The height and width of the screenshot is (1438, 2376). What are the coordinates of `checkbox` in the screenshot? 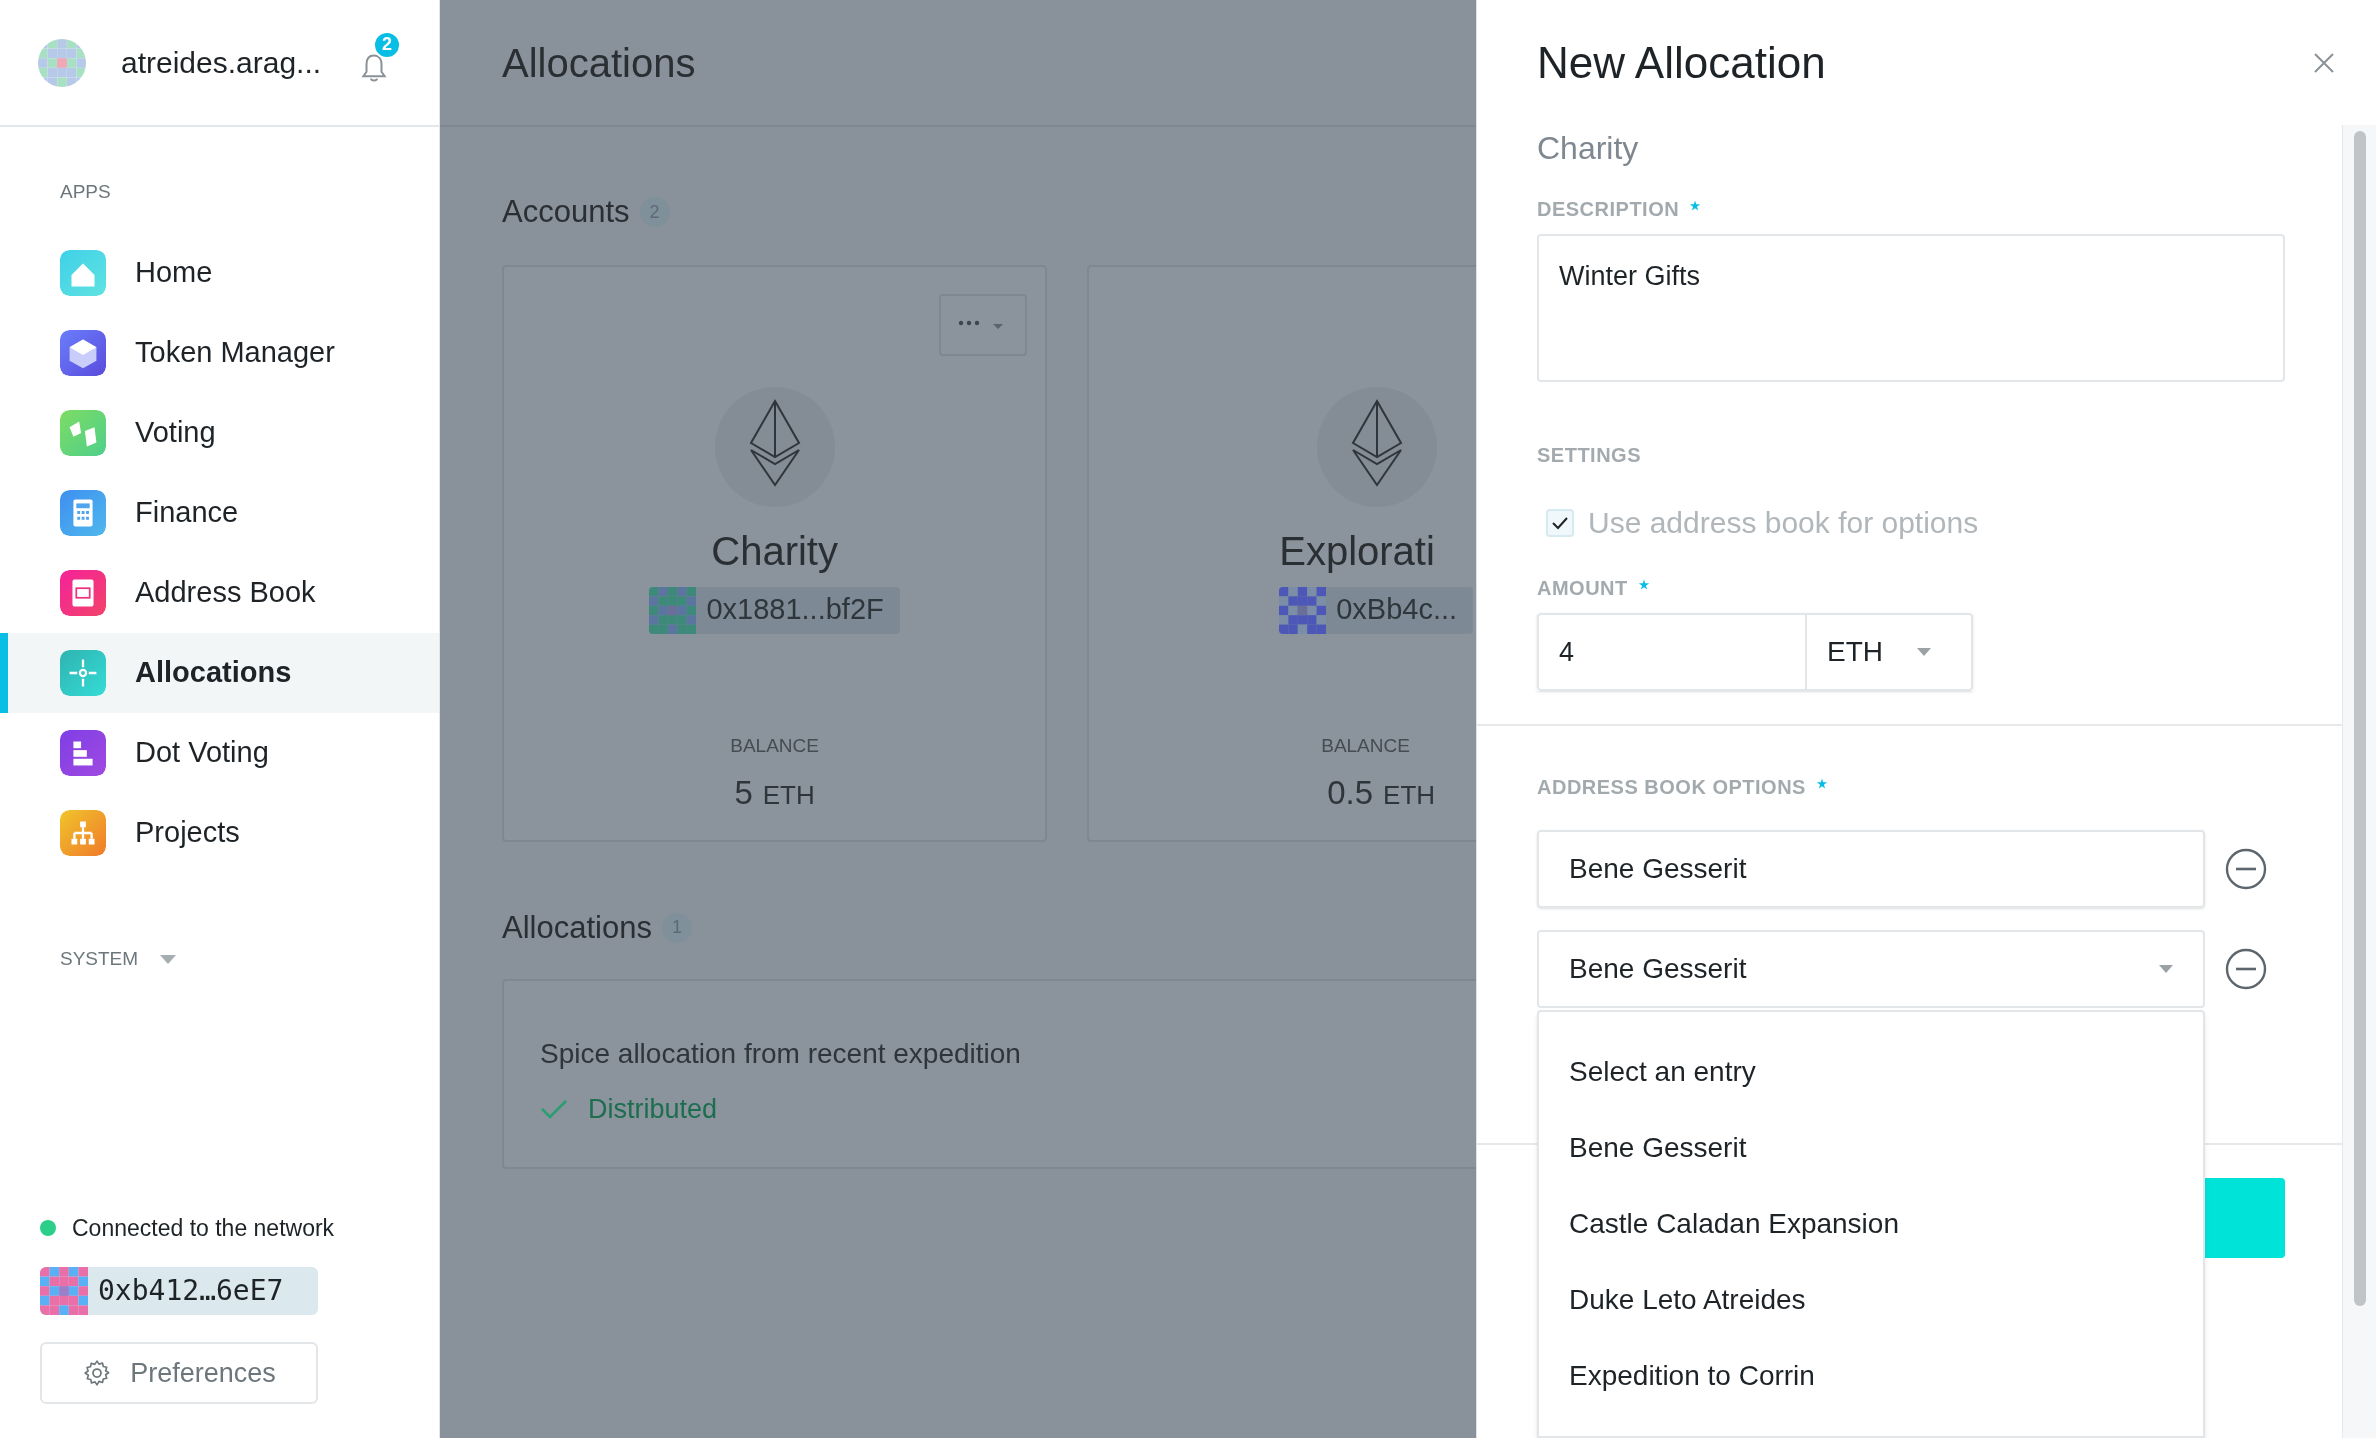 It's located at (1560, 522).